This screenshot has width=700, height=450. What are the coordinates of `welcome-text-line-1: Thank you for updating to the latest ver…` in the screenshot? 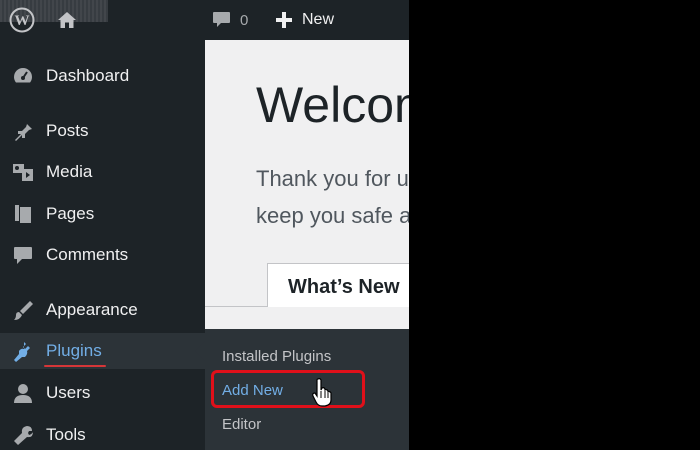 It's located at (332, 178).